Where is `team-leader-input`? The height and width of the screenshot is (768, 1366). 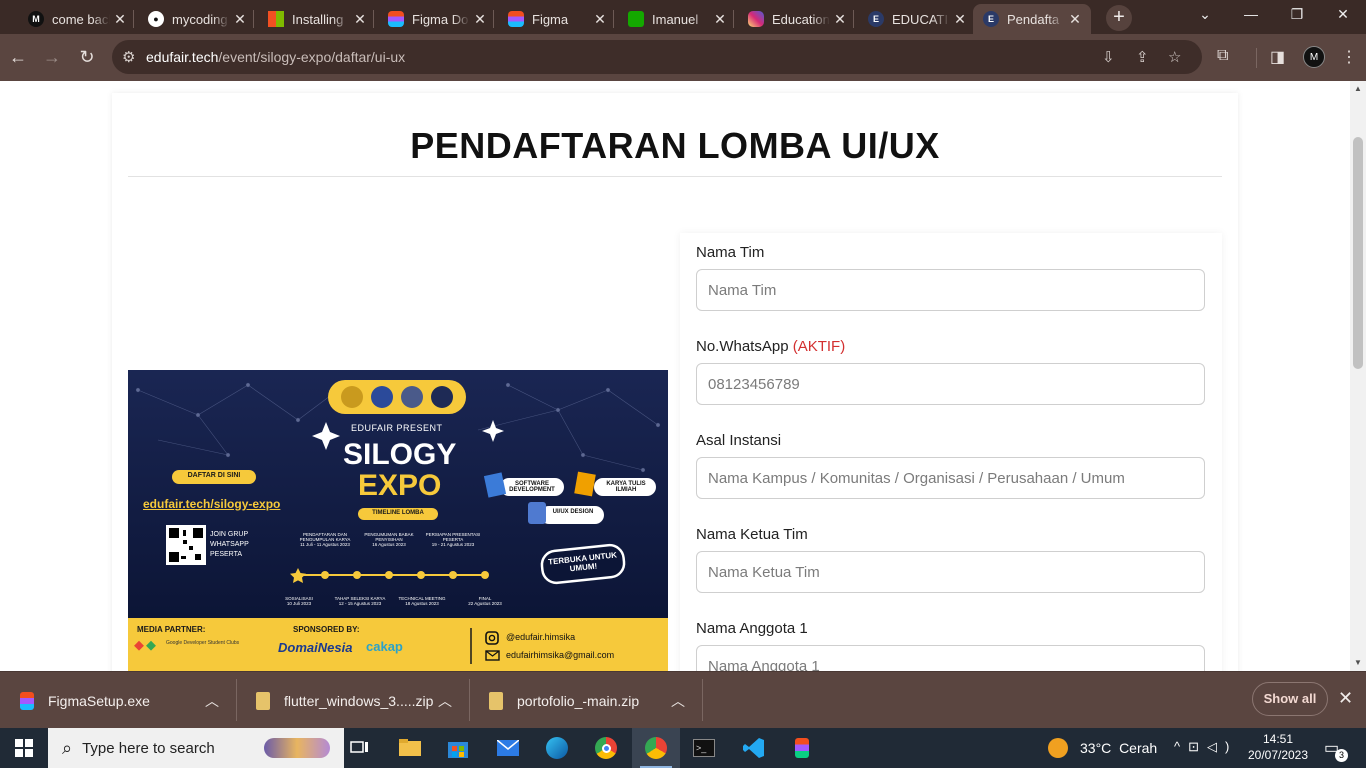
team-leader-input is located at coordinates (950, 572).